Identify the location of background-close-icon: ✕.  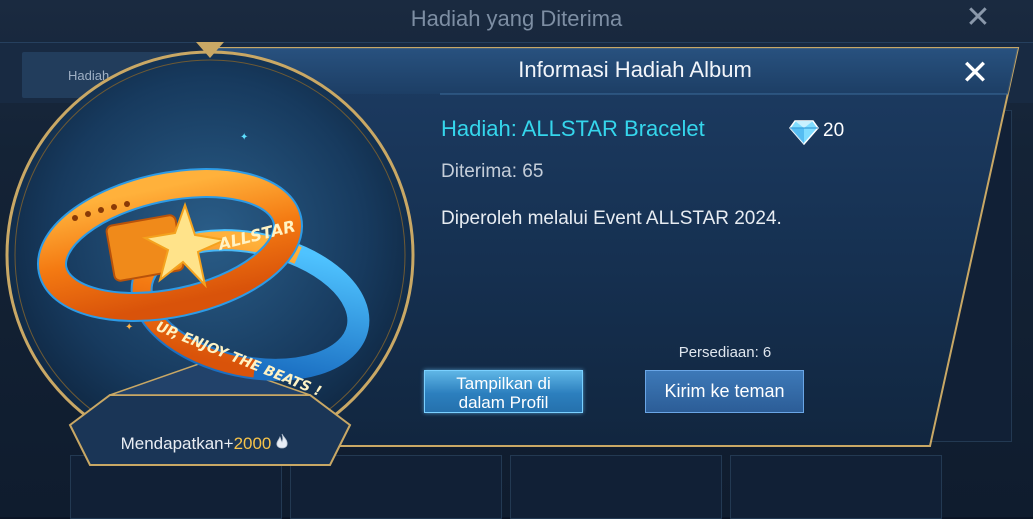
(978, 18).